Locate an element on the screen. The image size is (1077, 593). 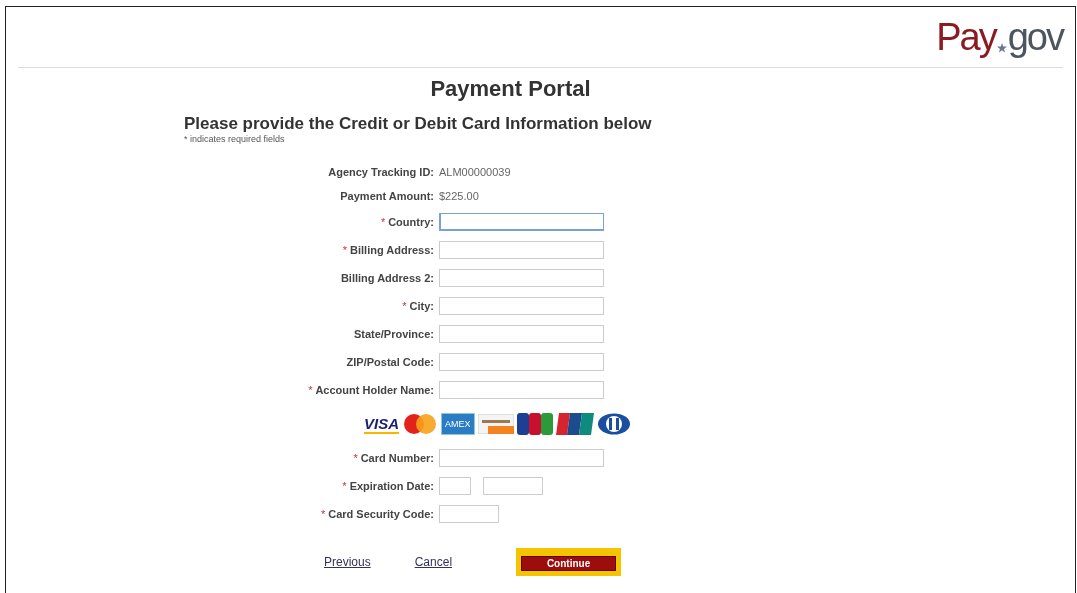
star-icon is located at coordinates (1001, 47).